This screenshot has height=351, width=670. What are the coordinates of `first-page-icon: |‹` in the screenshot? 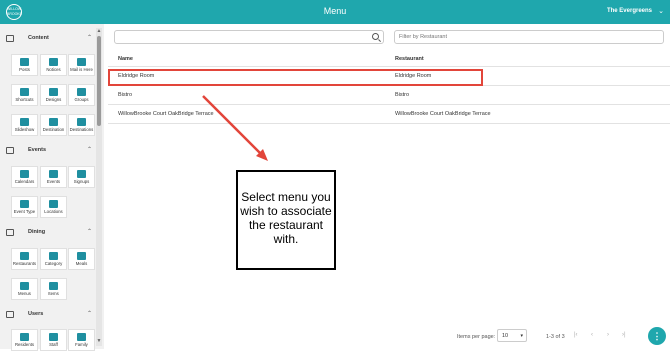 It's located at (576, 335).